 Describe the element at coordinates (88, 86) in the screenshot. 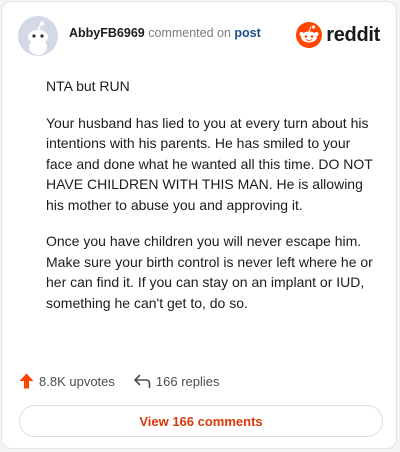

I see `comment-paragraph: NTA but RUN` at that location.